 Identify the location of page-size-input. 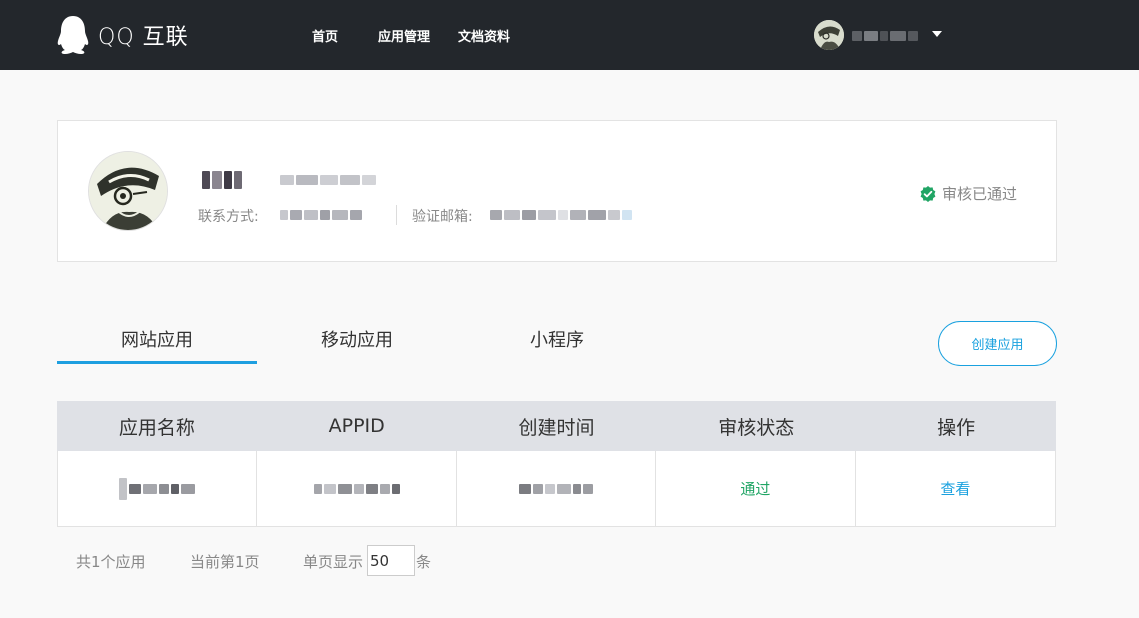
(391, 560).